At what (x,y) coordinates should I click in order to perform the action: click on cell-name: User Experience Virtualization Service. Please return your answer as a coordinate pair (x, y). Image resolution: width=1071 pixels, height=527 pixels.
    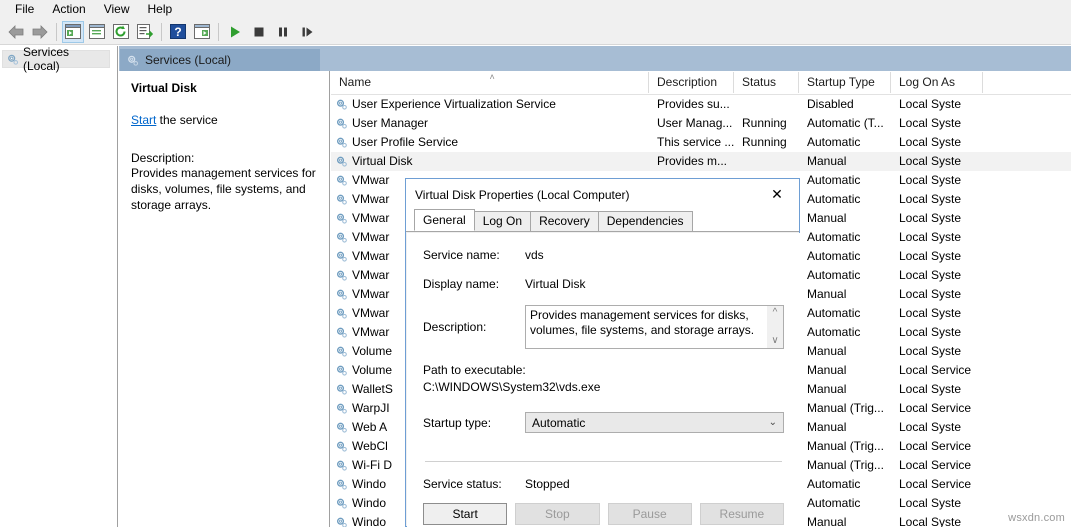
    Looking at the image, I should click on (490, 104).